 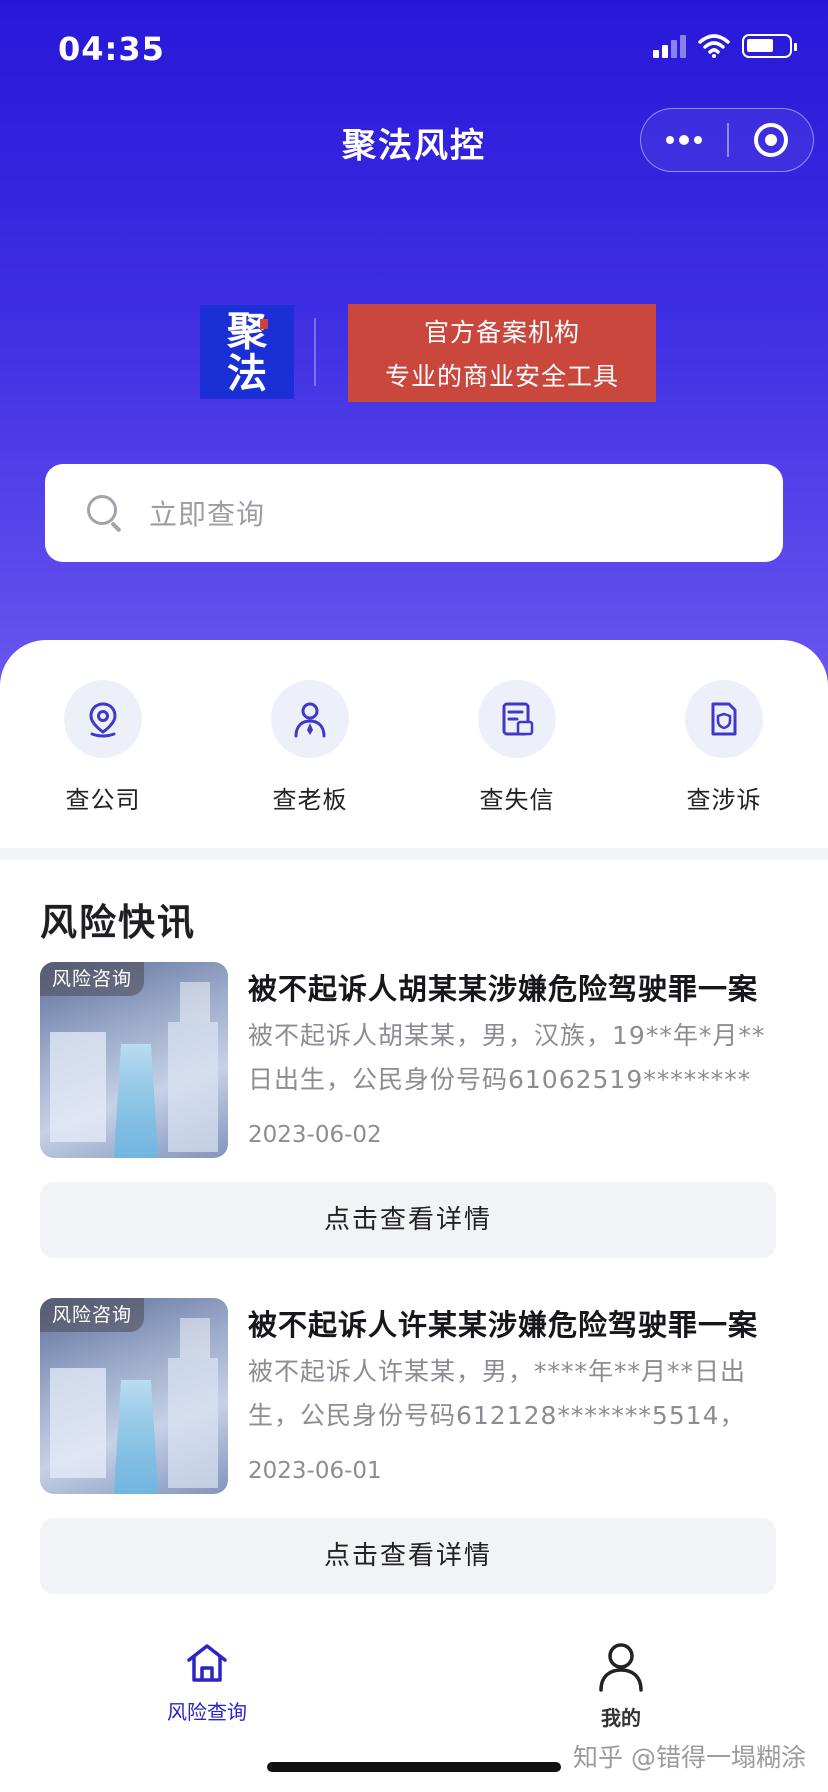 What do you see at coordinates (769, 46) in the screenshot?
I see `battery-icon` at bounding box center [769, 46].